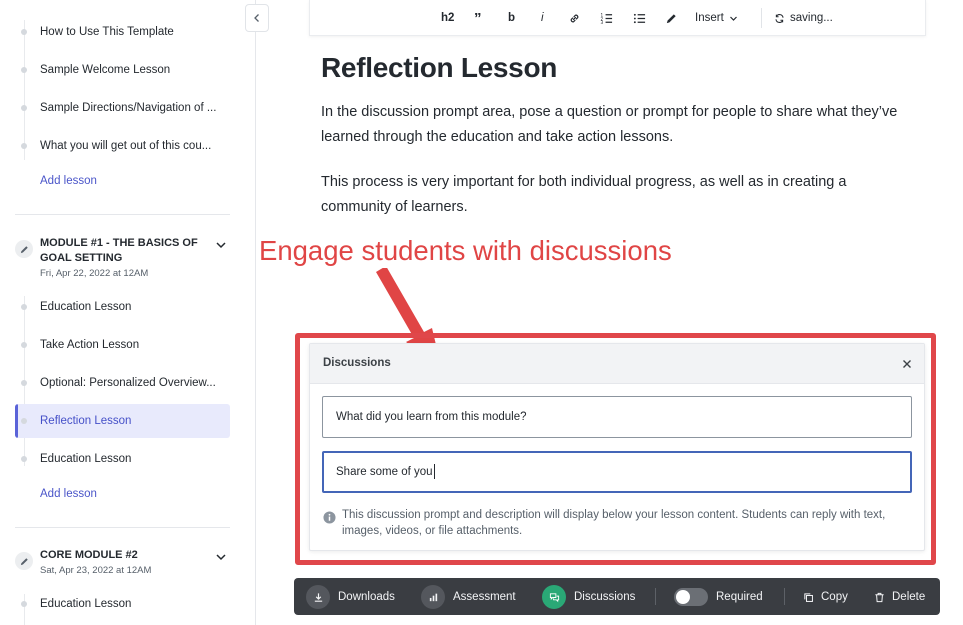 This screenshot has height=625, width=963. Describe the element at coordinates (318, 597) in the screenshot. I see `download-icon` at that location.